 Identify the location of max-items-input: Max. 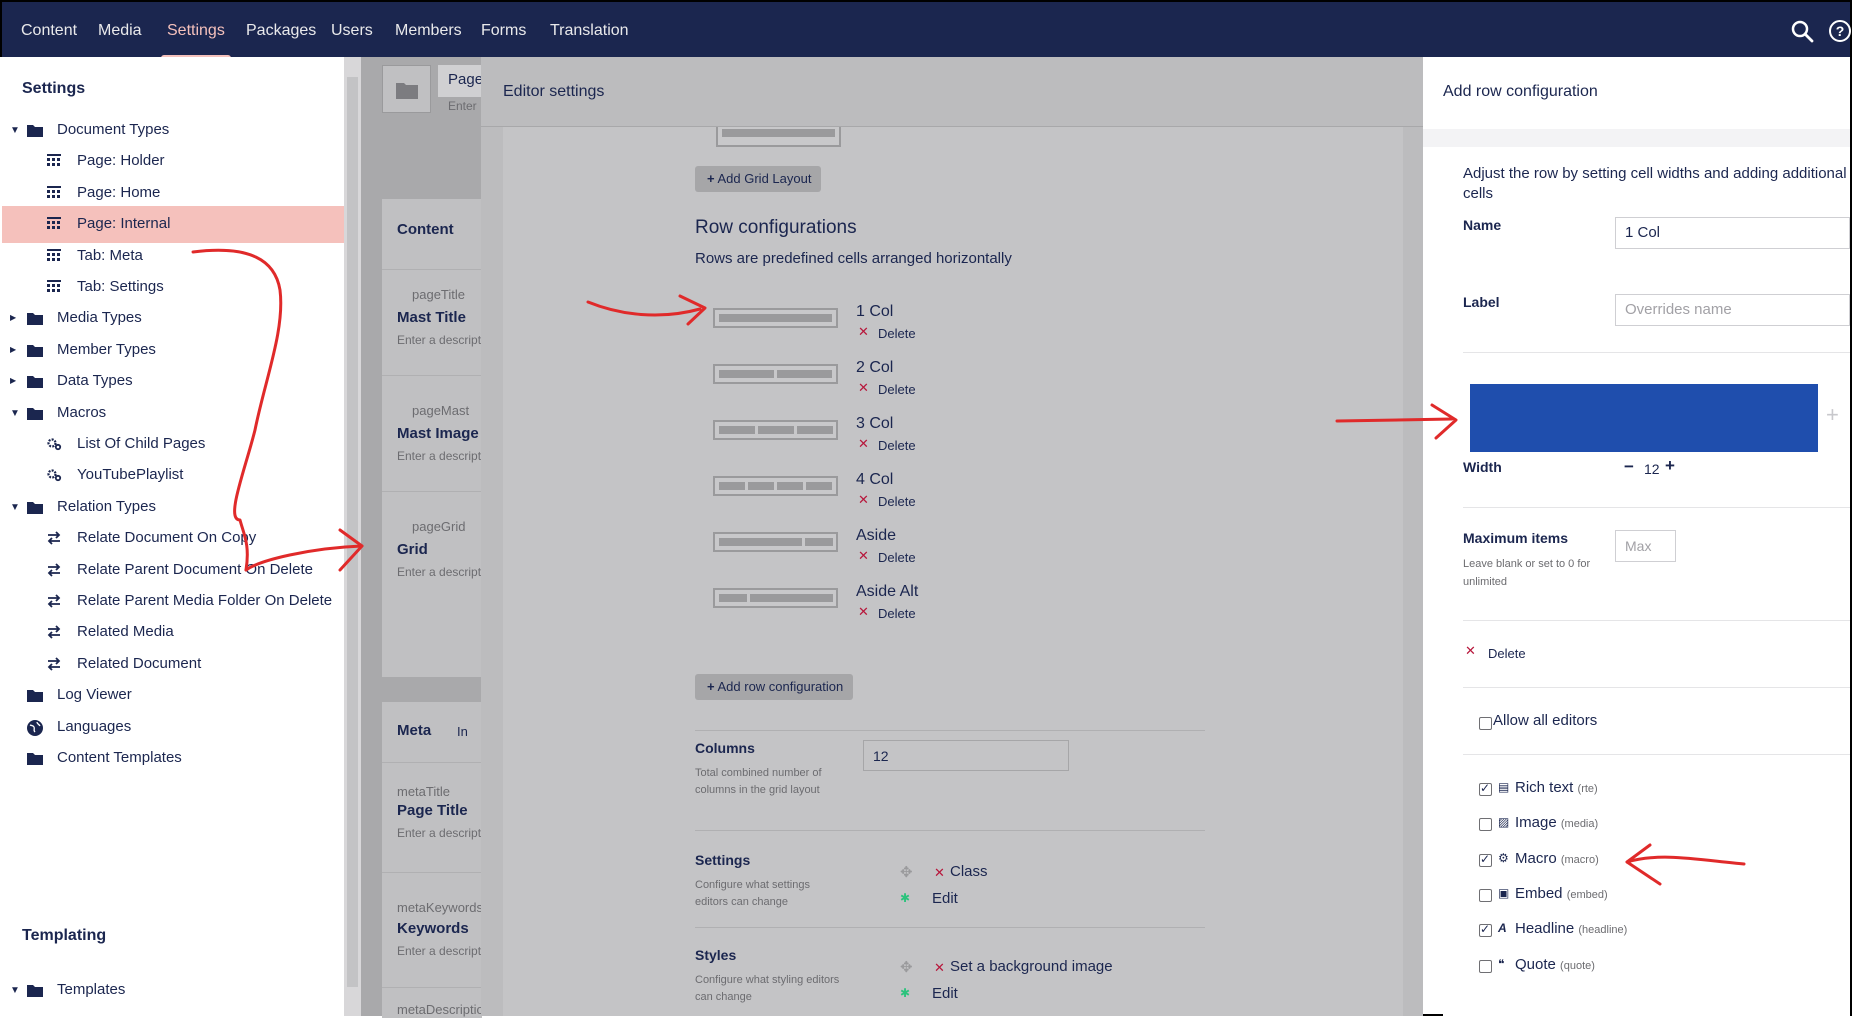
(1645, 546).